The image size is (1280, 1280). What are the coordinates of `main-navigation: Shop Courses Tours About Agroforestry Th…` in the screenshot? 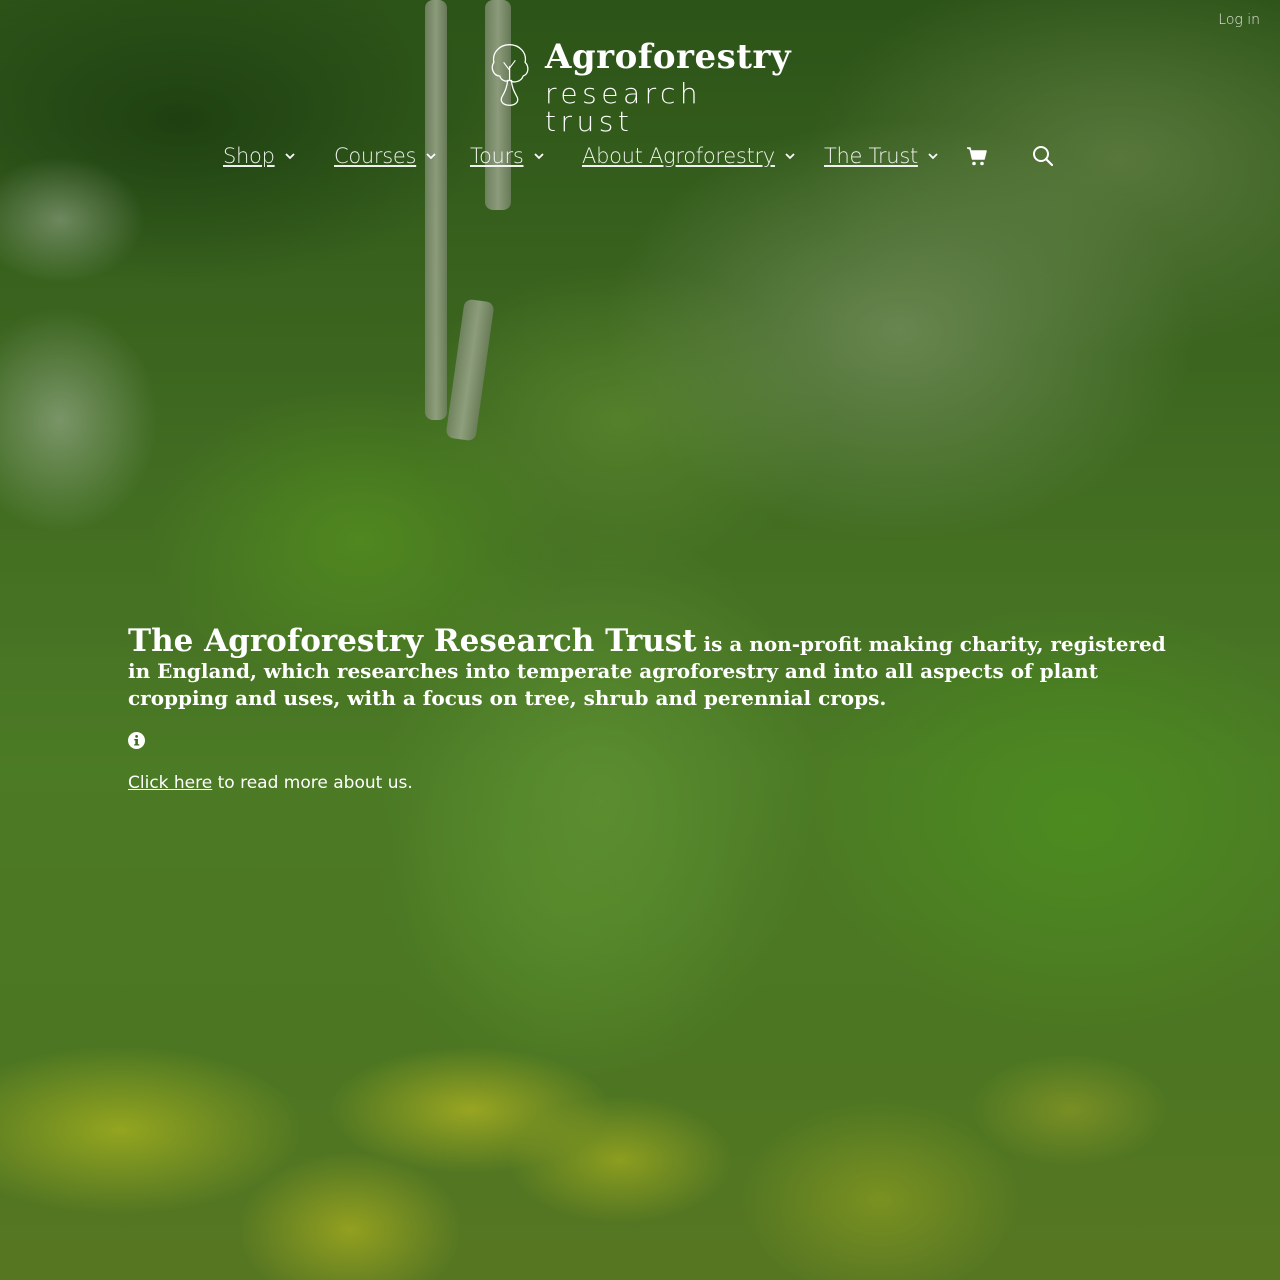 It's located at (640, 156).